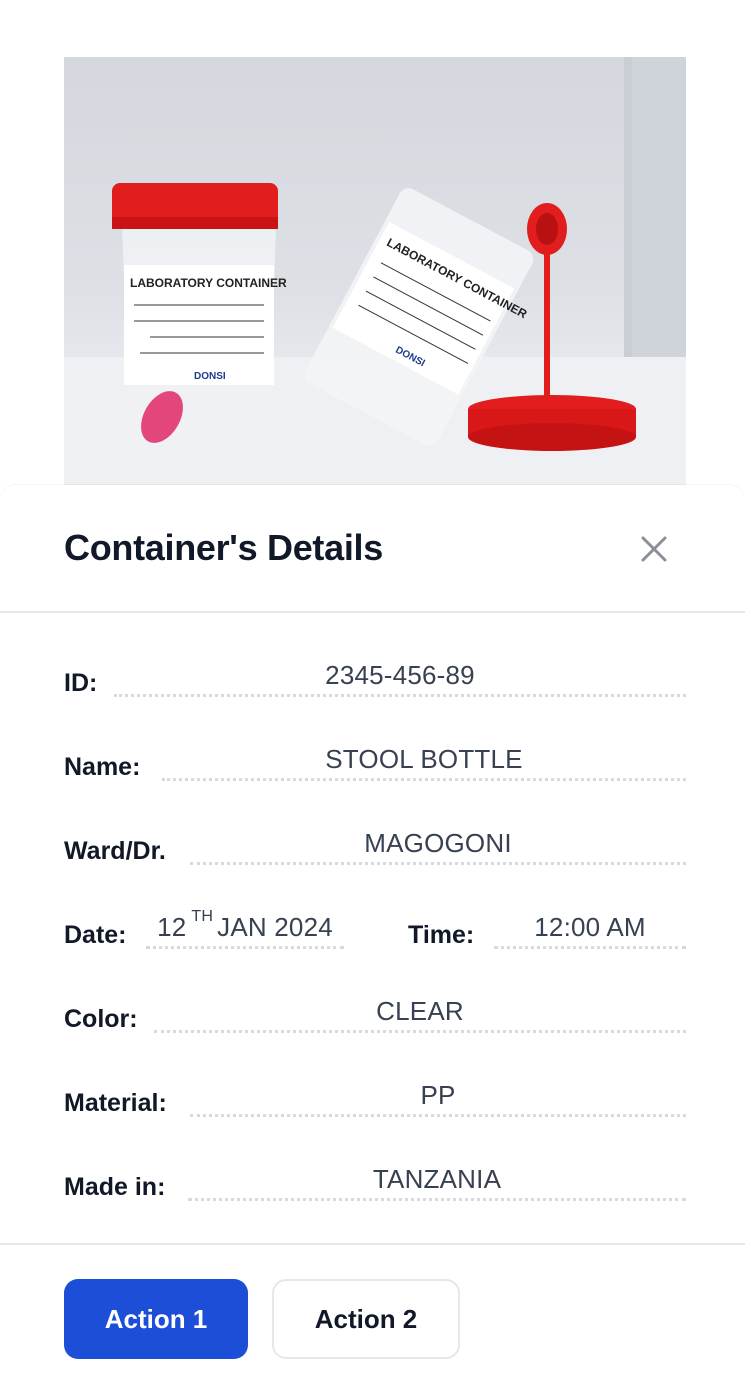  What do you see at coordinates (95, 935) in the screenshot?
I see `field-label: Date:` at bounding box center [95, 935].